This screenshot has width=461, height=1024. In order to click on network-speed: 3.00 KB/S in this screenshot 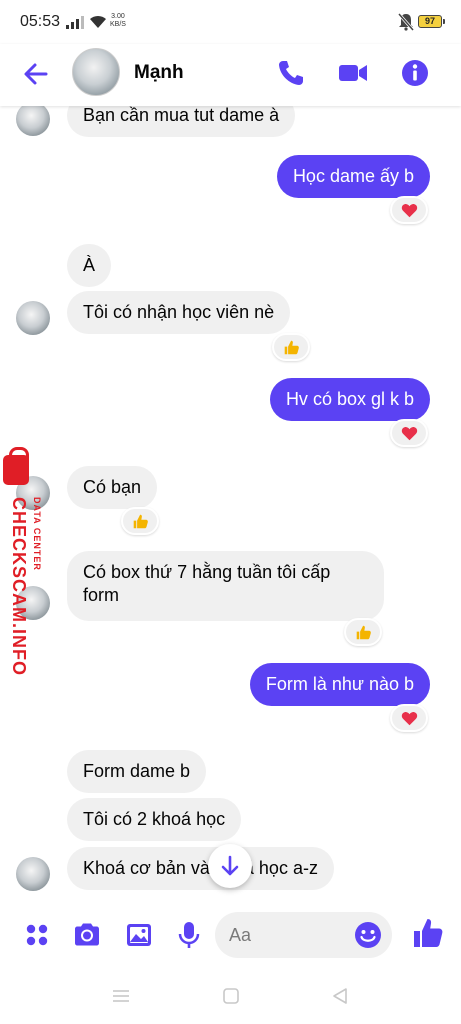, I will do `click(118, 21)`.